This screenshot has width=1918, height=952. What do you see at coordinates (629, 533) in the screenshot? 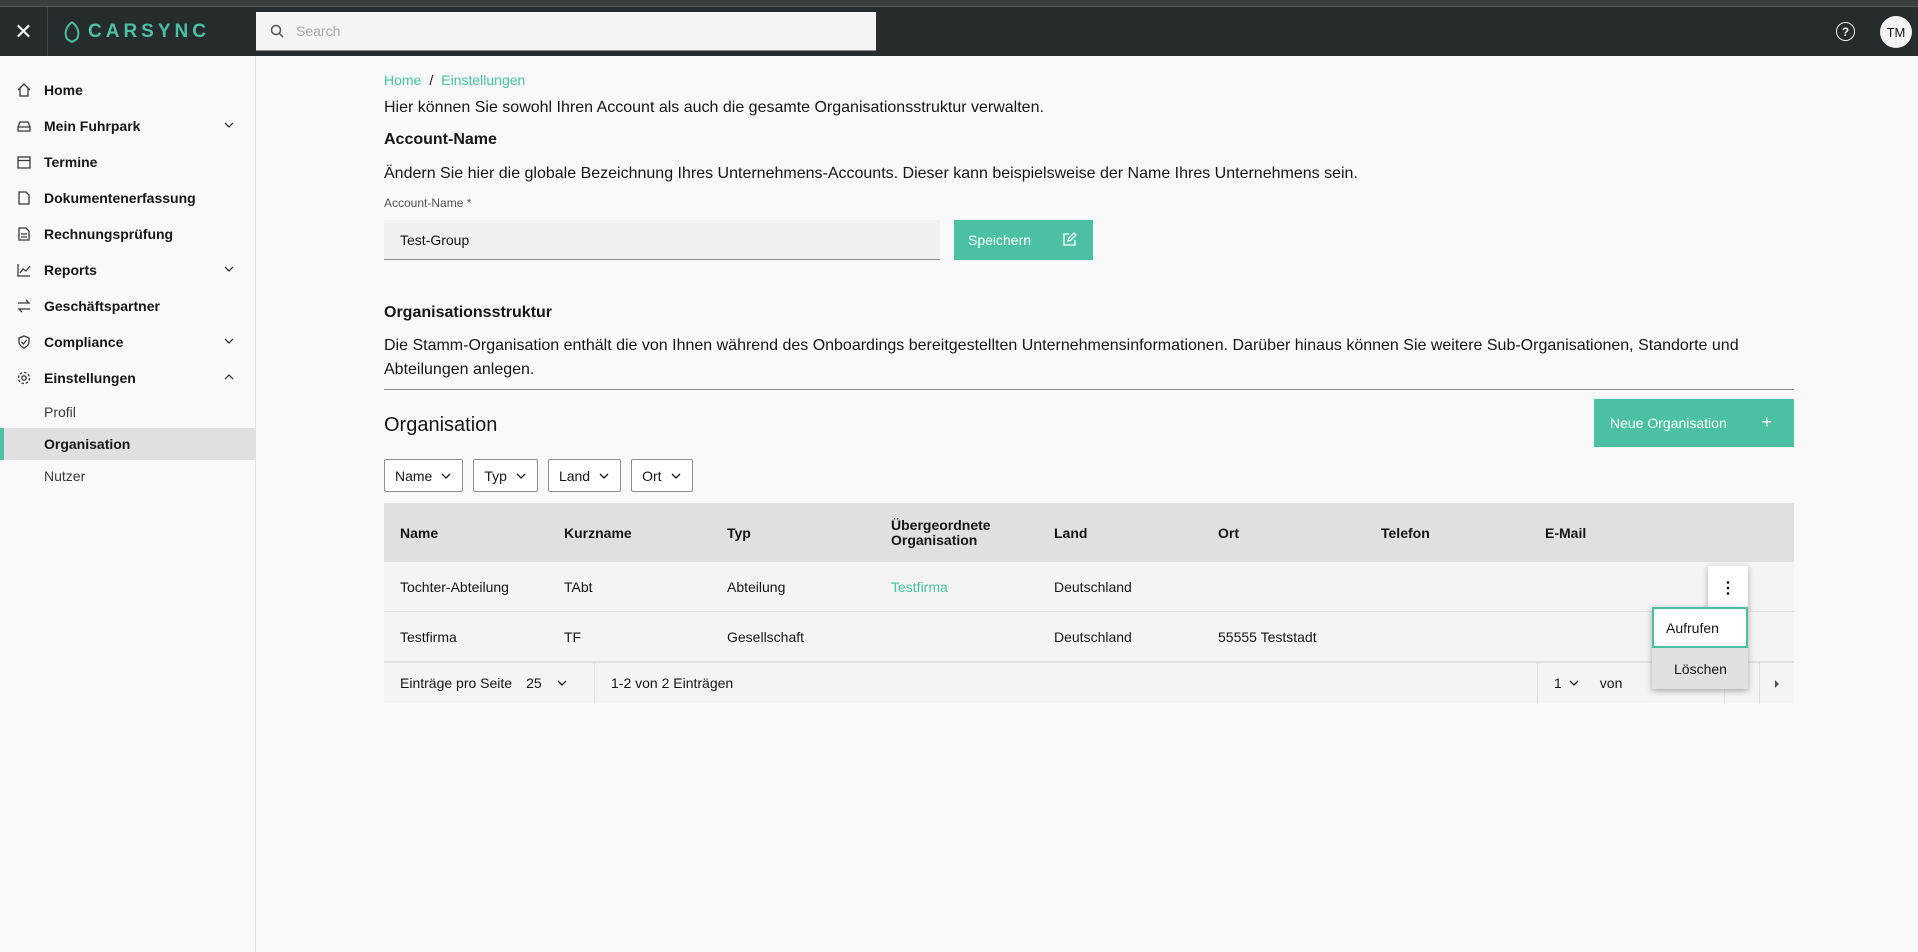
I see `column-header: Kurzname` at bounding box center [629, 533].